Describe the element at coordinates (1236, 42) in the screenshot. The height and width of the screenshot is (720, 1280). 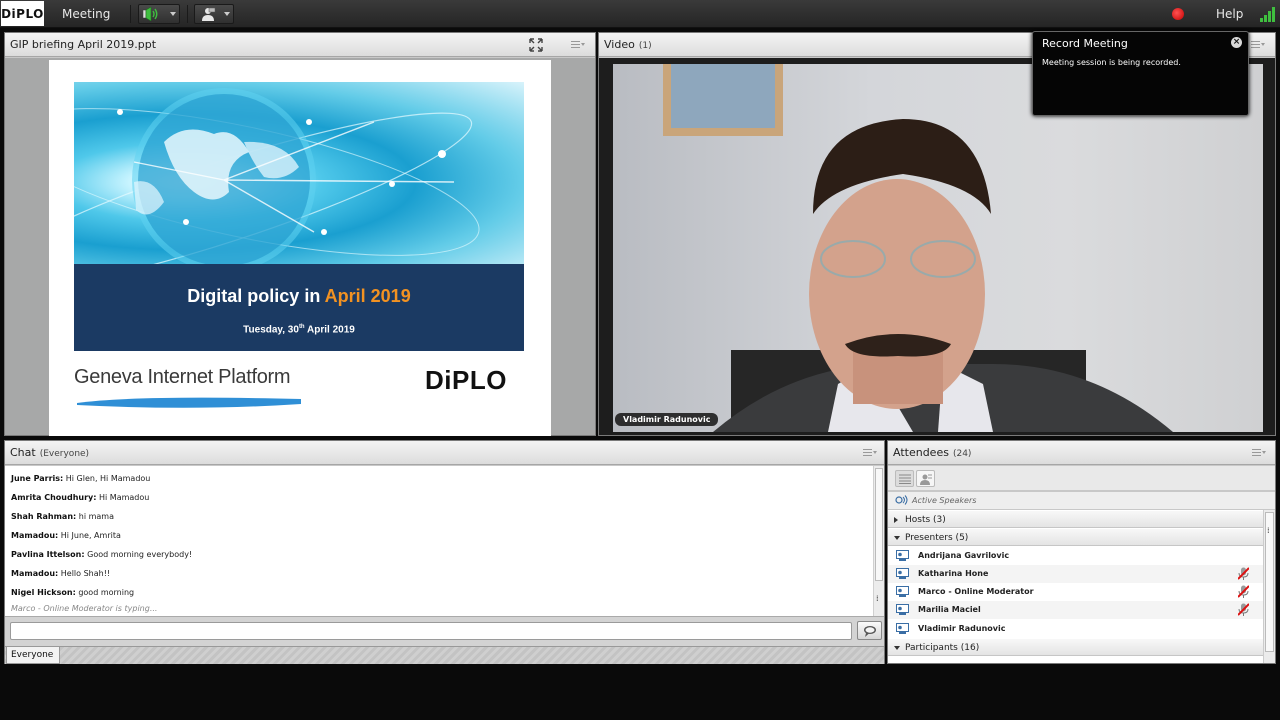
I see `close-icon: ×` at that location.